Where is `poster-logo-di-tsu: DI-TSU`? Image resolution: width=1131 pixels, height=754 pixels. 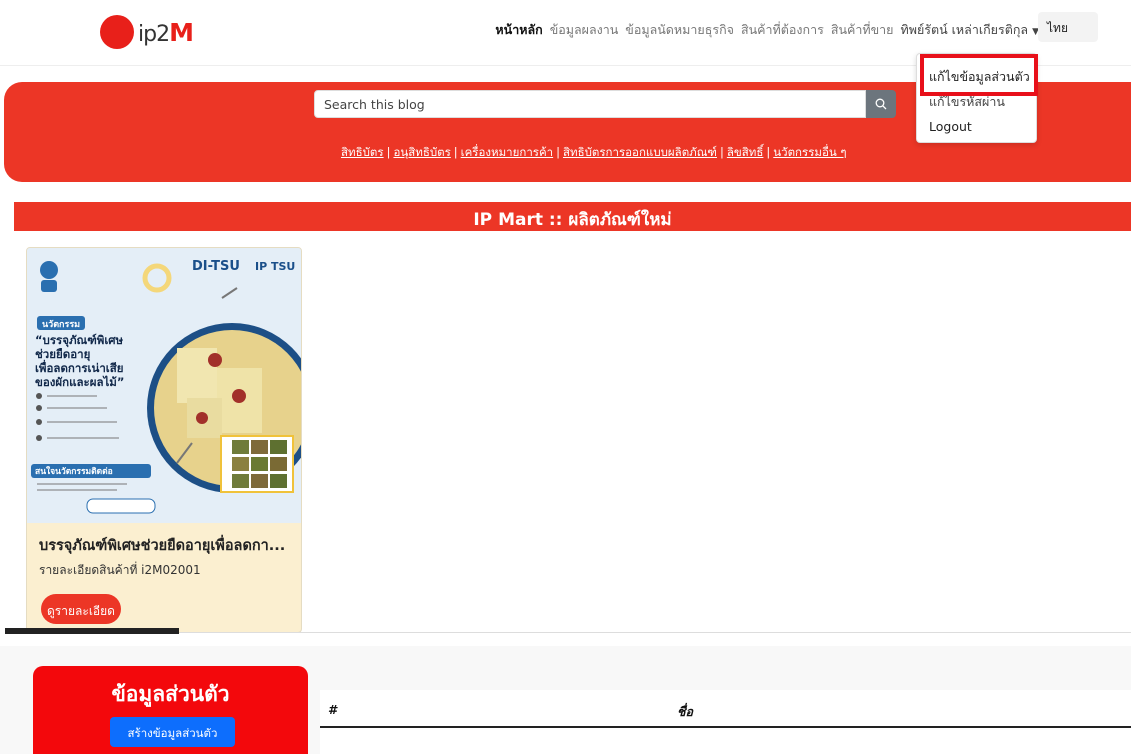 poster-logo-di-tsu: DI-TSU is located at coordinates (216, 266).